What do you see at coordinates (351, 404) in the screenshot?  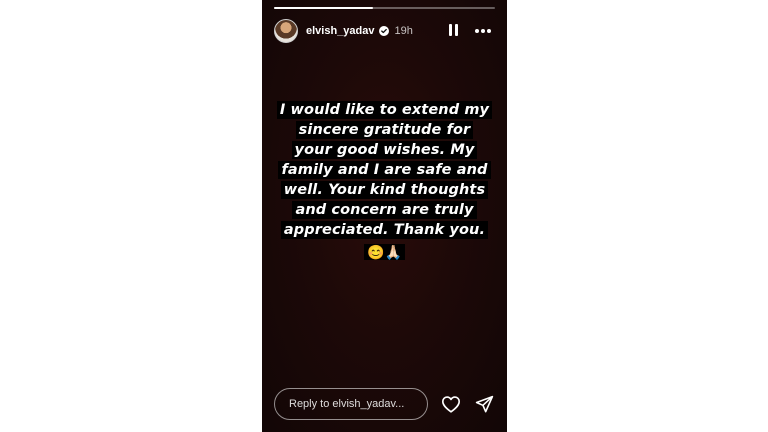 I see `reply-input` at bounding box center [351, 404].